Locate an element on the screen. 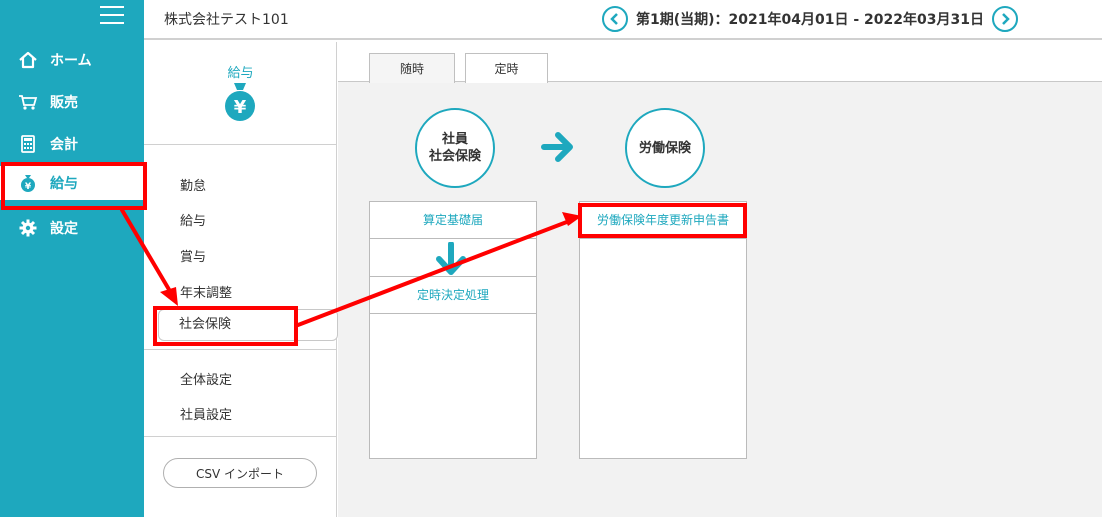 This screenshot has width=1102, height=517. period-selector: 第1期(当期)：2021年04月01日 - 2022年03月31日 is located at coordinates (810, 19).